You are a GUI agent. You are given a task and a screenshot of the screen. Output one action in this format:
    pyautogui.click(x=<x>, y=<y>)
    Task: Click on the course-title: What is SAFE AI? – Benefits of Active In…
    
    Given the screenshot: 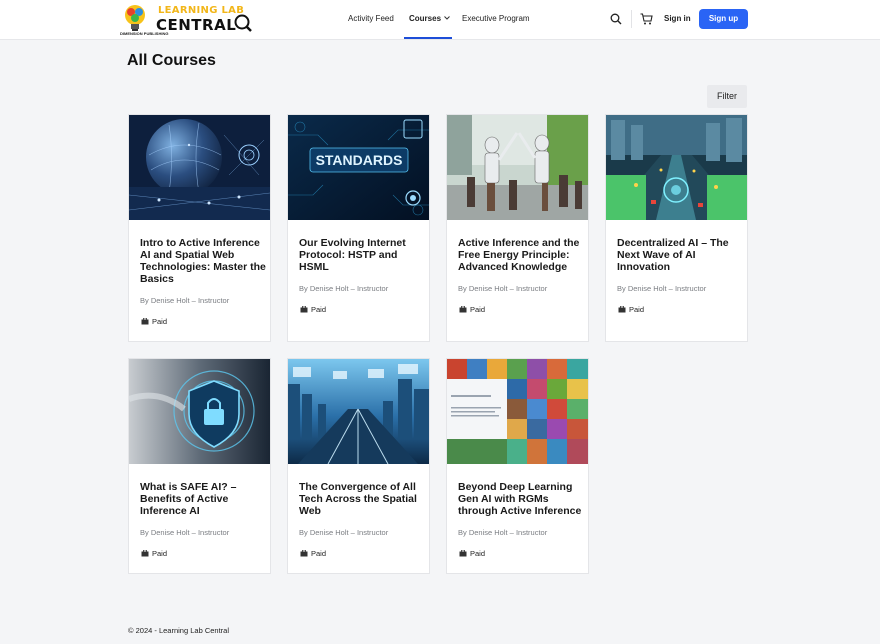 What is the action you would take?
    pyautogui.click(x=203, y=499)
    